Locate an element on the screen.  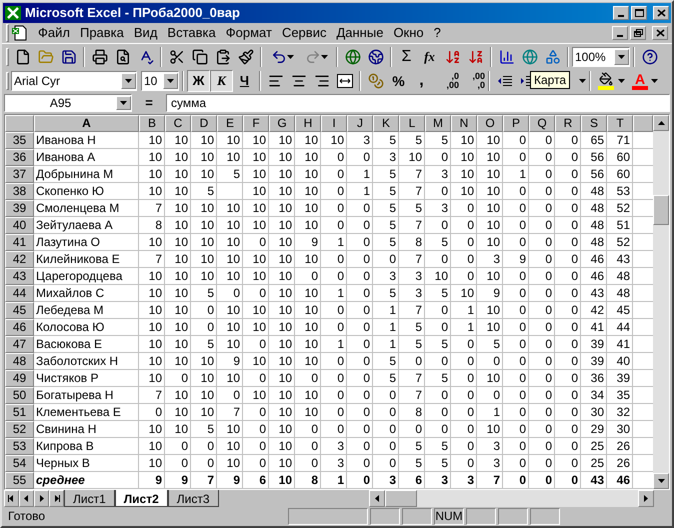
row-header: 42 is located at coordinates (19, 259).